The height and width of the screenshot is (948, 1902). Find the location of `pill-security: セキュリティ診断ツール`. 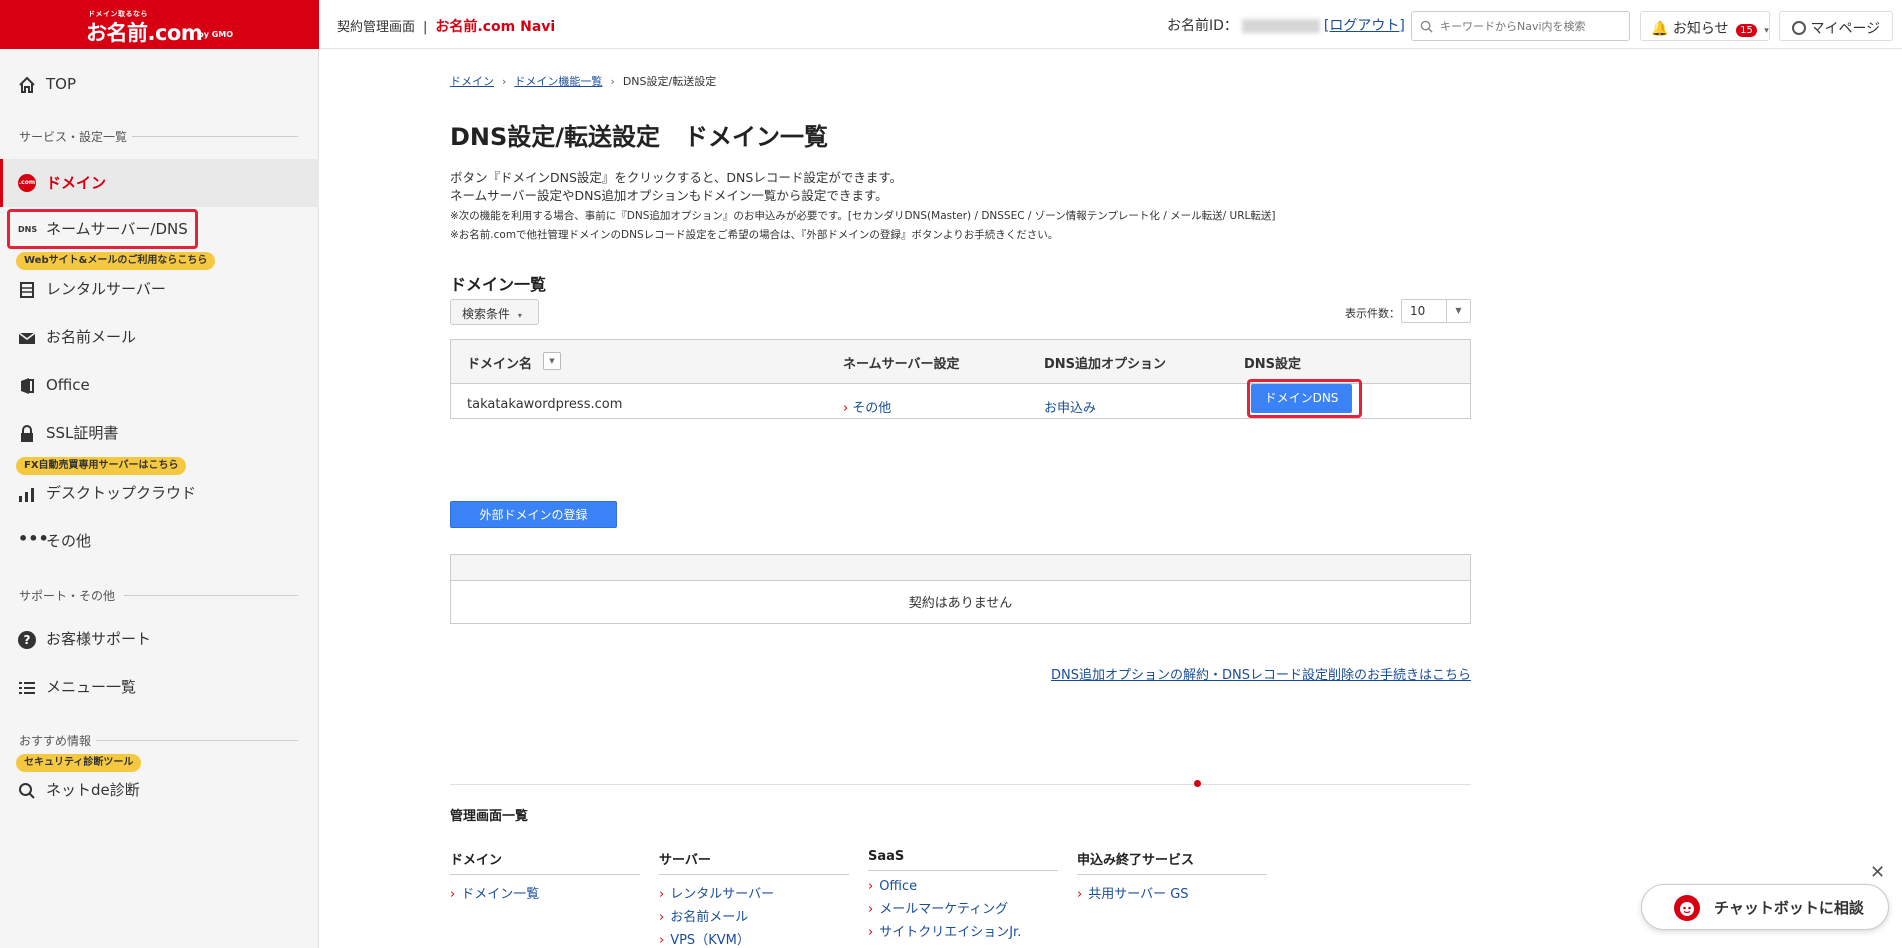

pill-security: セキュリティ診断ツール is located at coordinates (79, 763).